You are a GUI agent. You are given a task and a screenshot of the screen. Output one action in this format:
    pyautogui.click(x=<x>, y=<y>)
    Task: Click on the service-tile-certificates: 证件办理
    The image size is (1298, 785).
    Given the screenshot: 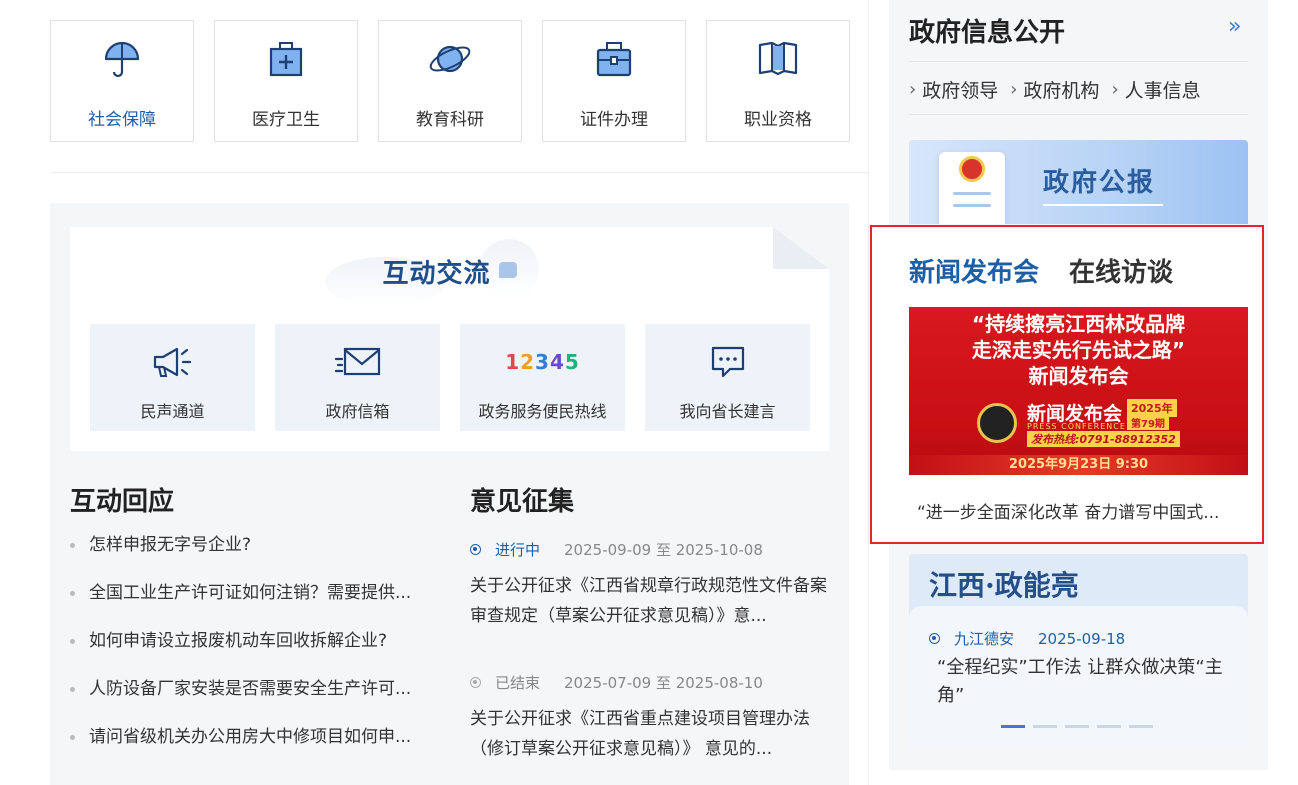 What is the action you would take?
    pyautogui.click(x=614, y=81)
    